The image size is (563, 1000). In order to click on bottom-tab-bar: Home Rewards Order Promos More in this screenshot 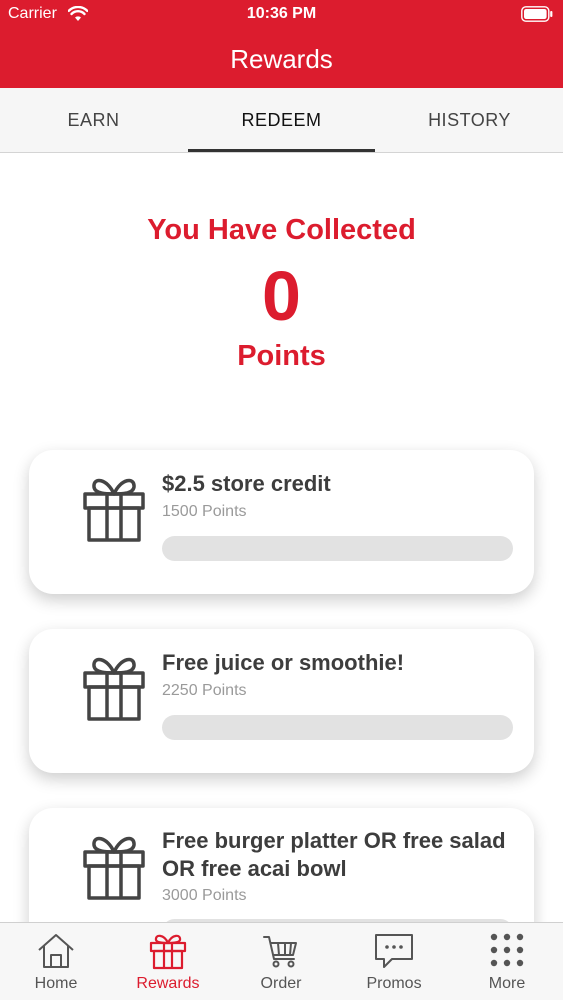, I will do `click(281, 961)`.